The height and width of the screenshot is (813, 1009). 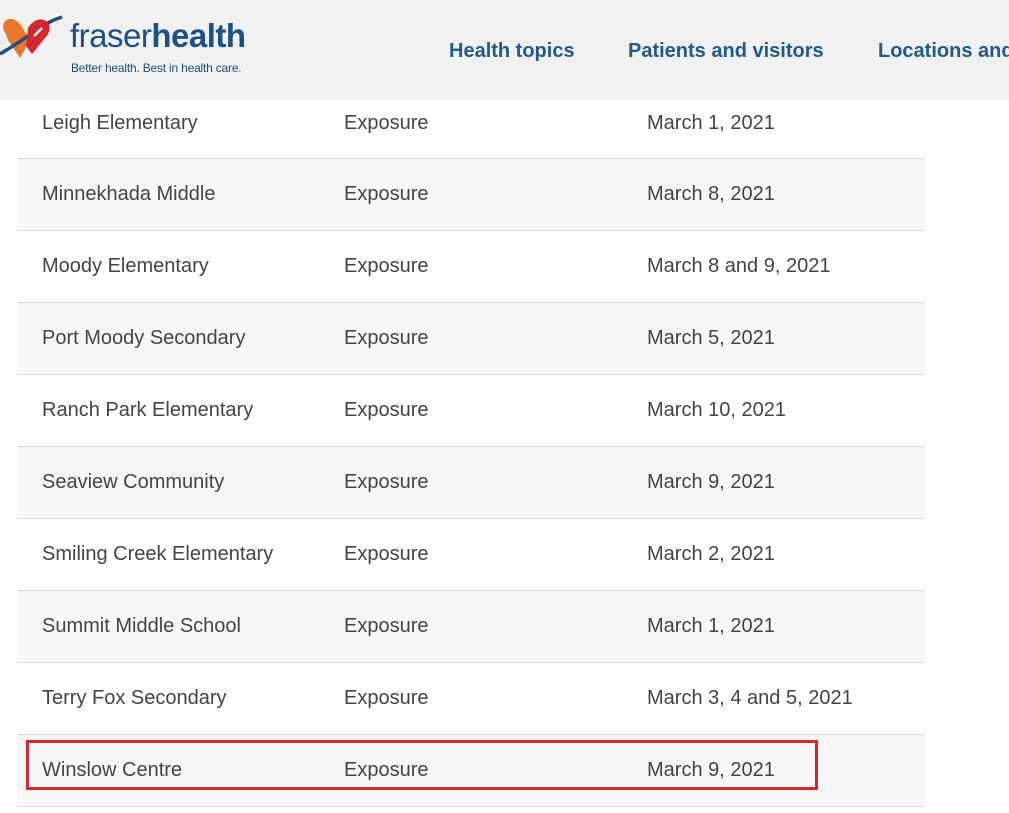 What do you see at coordinates (125, 266) in the screenshot?
I see `school-name-cell: Moody Elementary` at bounding box center [125, 266].